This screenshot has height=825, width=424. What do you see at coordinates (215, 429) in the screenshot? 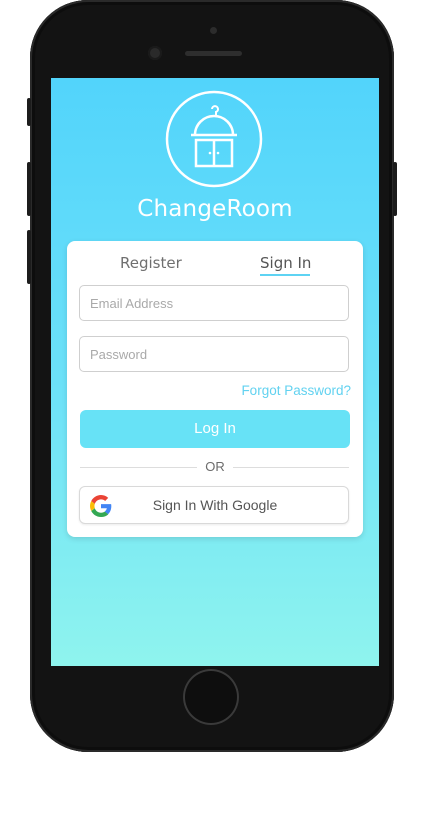
I see `login-button: Log In` at bounding box center [215, 429].